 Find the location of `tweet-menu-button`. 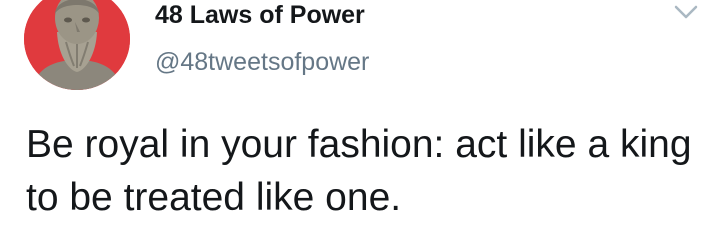

tweet-menu-button is located at coordinates (686, 12).